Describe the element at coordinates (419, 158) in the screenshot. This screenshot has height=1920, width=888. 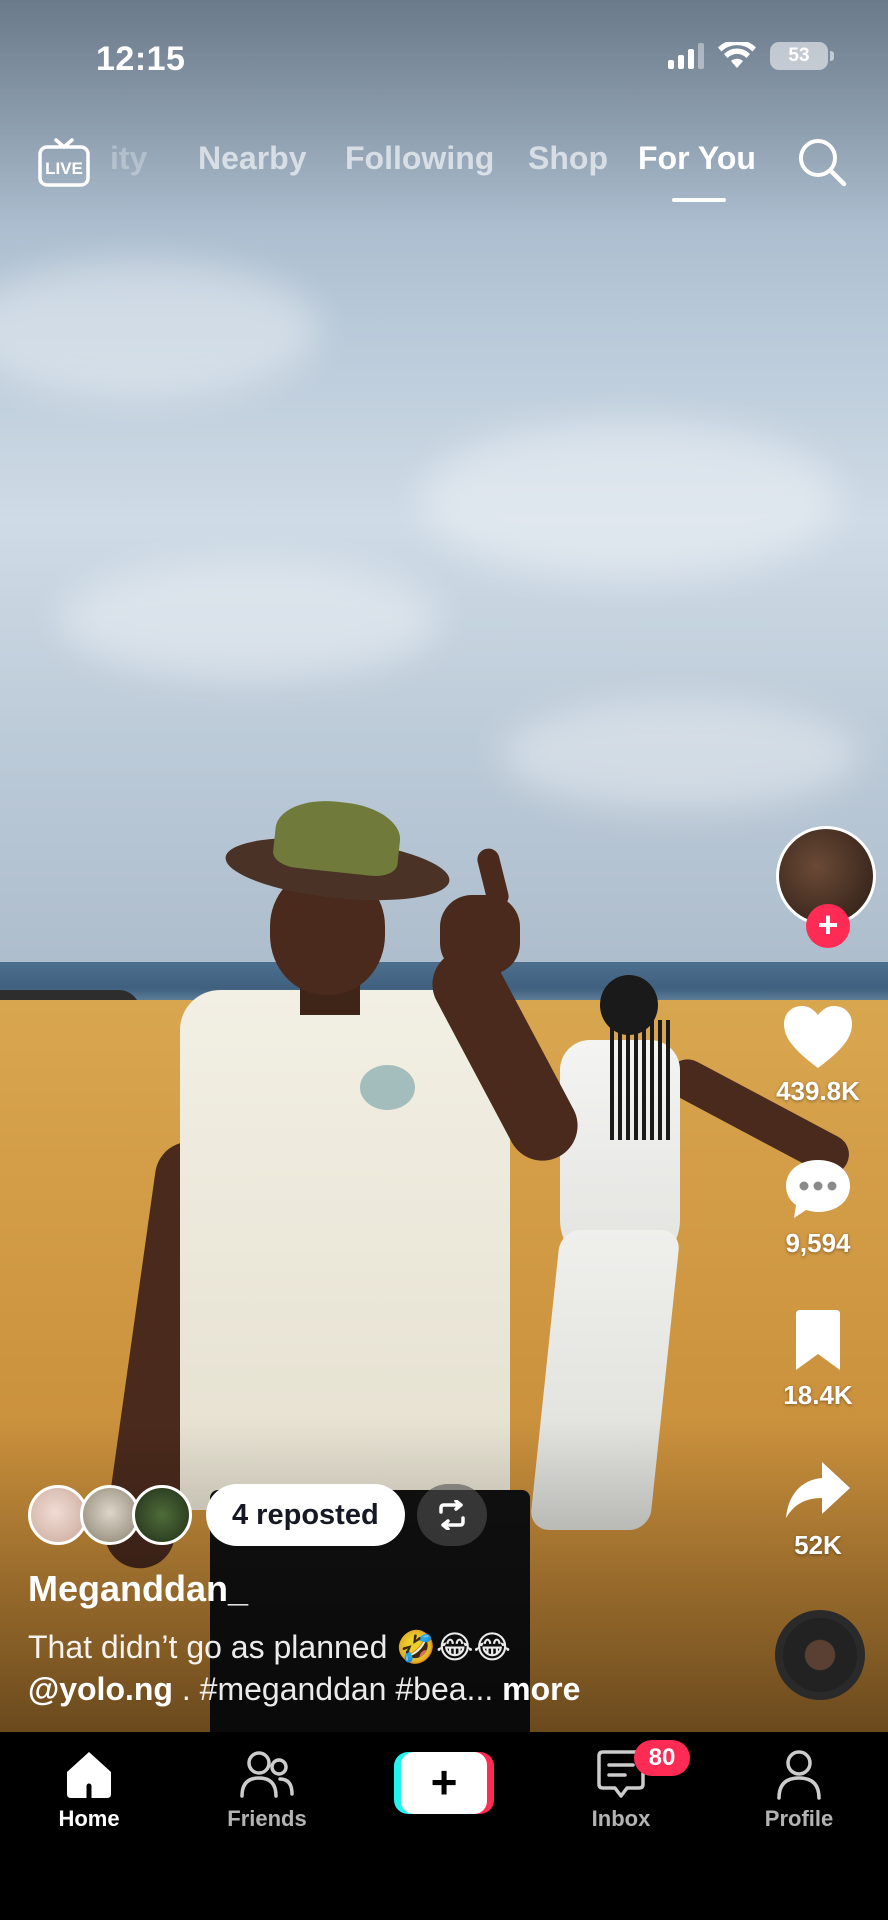
I see `tab-following: Following` at that location.